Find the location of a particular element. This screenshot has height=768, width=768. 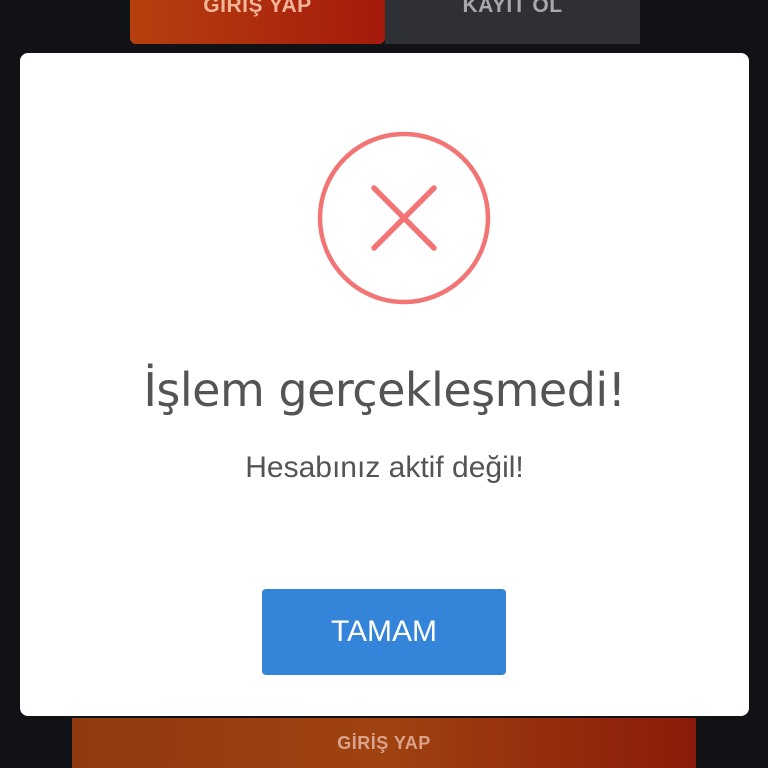

tab-register: KAYIT OL is located at coordinates (512, 22).